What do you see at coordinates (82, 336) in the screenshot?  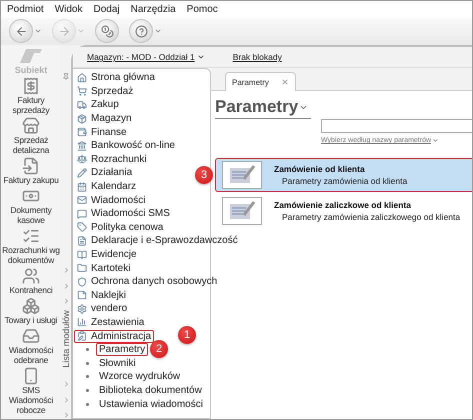 I see `clipboard-icon` at bounding box center [82, 336].